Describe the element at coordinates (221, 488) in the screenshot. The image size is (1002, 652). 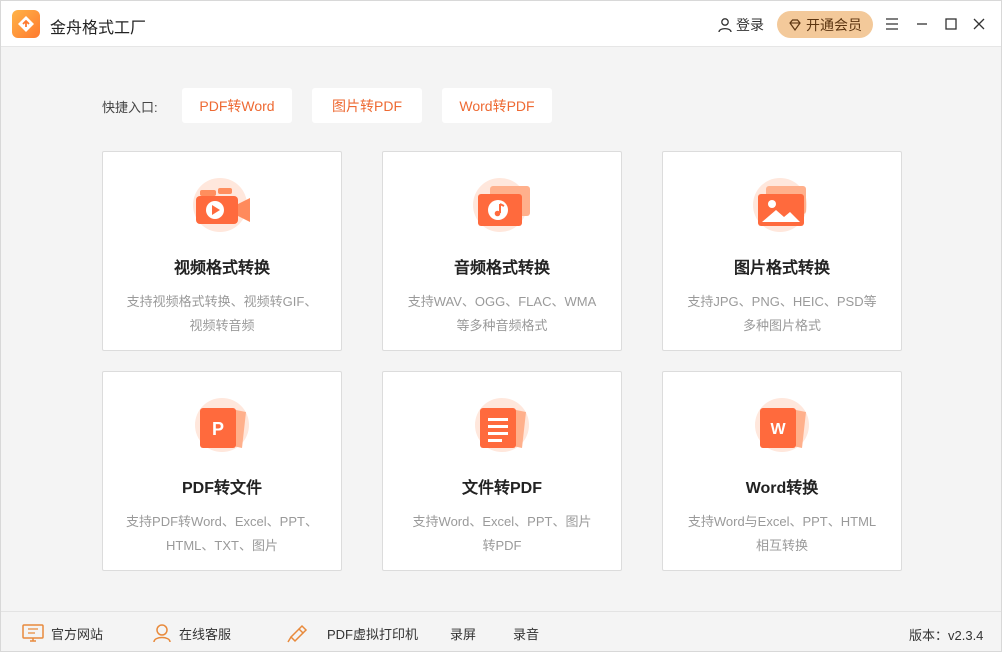
I see `card-title: PDF转文件` at that location.